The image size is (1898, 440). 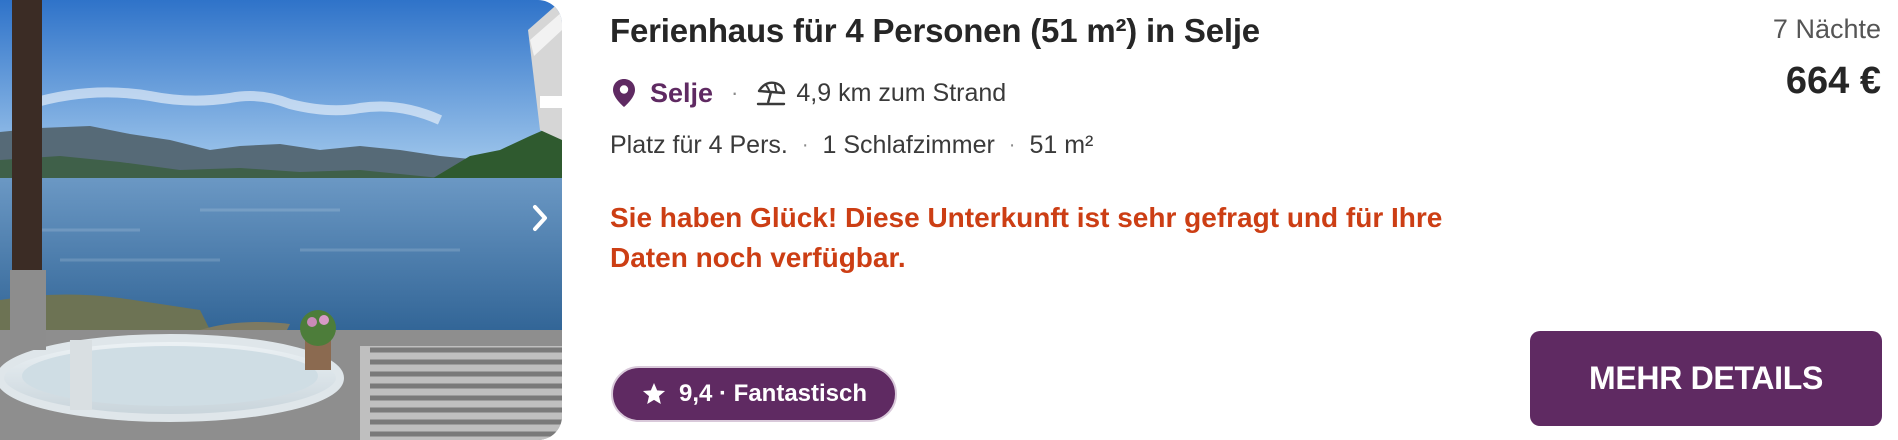 What do you see at coordinates (626, 93) in the screenshot?
I see `map-pin-icon` at bounding box center [626, 93].